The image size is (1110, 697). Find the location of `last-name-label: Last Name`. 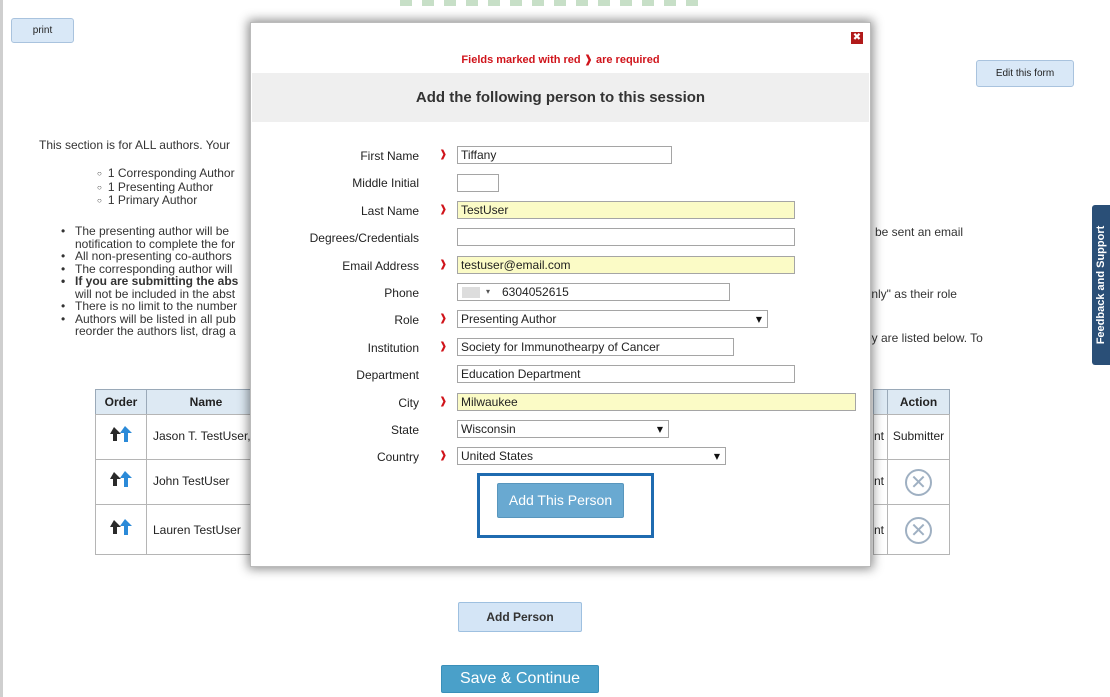

last-name-label: Last Name is located at coordinates (389, 211).